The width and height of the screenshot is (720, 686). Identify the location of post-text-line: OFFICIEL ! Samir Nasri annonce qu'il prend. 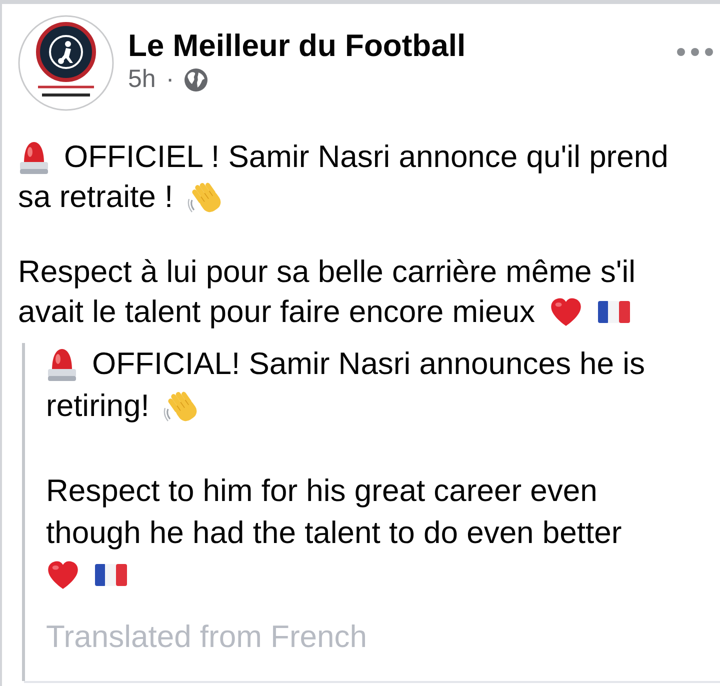
(366, 157).